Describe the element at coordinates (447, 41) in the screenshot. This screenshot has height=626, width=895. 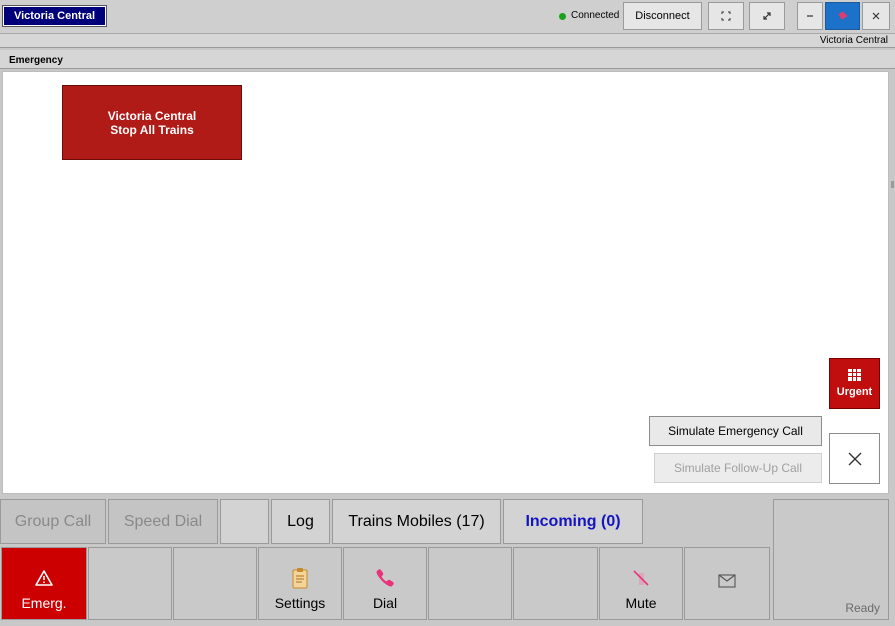
I see `location-bar: Victoria Central` at that location.